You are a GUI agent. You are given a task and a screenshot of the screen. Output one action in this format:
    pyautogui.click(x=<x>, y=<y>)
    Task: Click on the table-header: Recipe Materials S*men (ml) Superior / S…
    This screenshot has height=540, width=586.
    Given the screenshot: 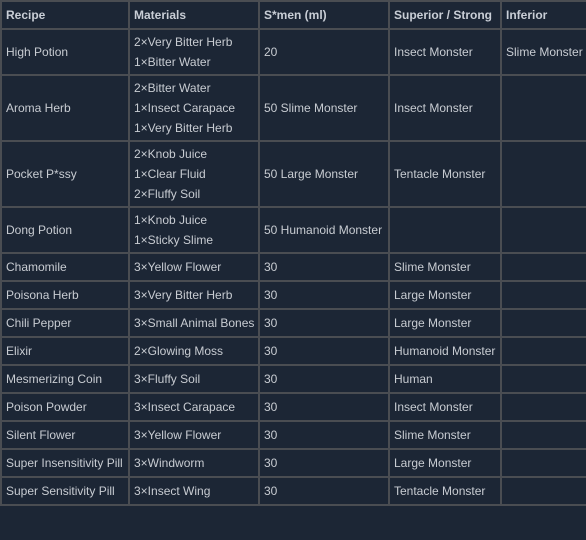 What is the action you would take?
    pyautogui.click(x=293, y=15)
    